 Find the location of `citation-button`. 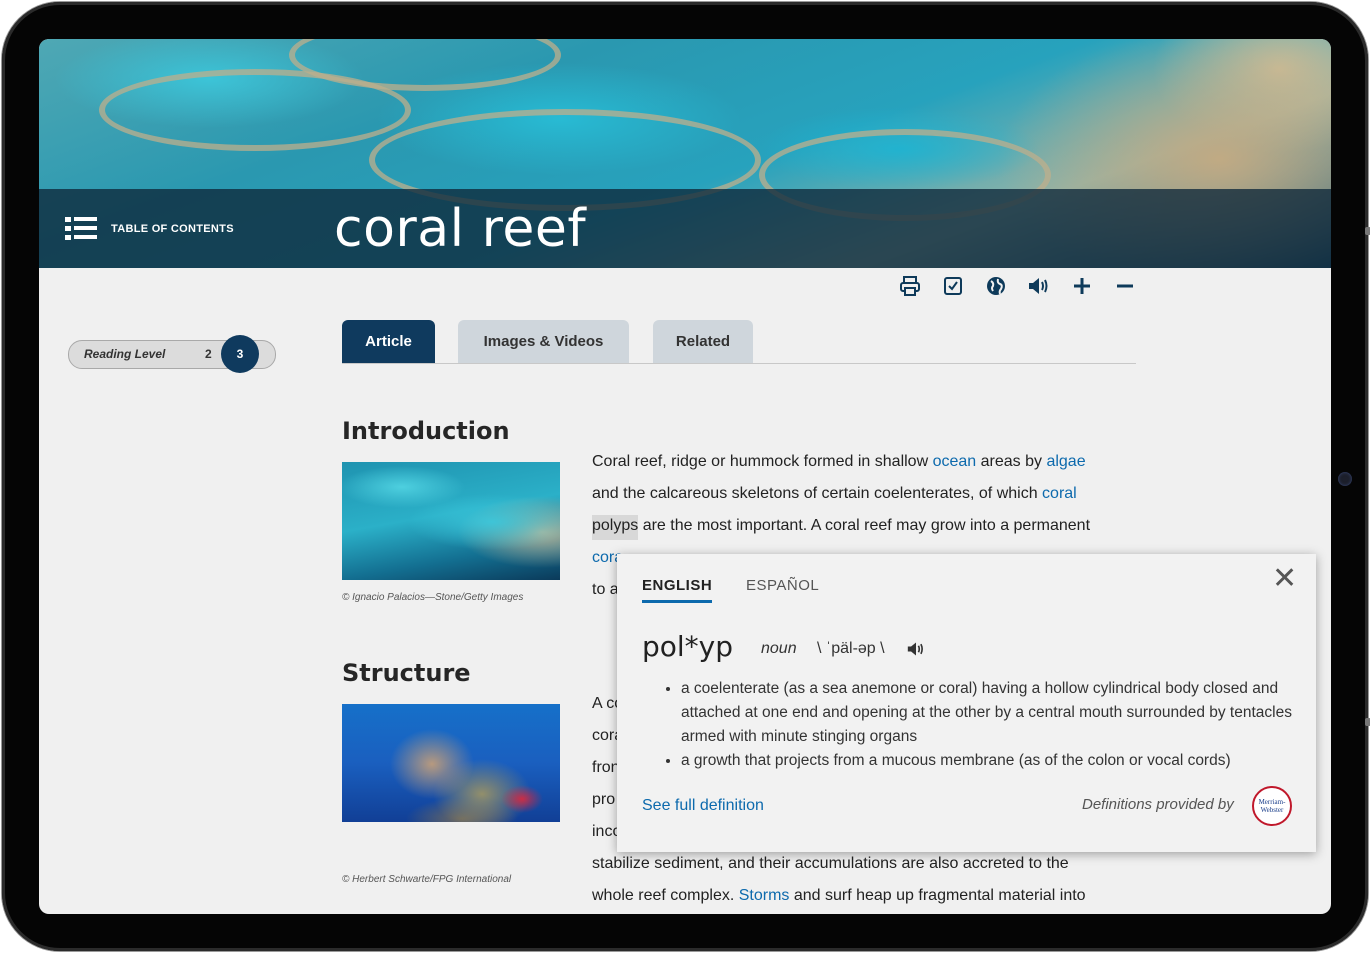

citation-button is located at coordinates (953, 286).